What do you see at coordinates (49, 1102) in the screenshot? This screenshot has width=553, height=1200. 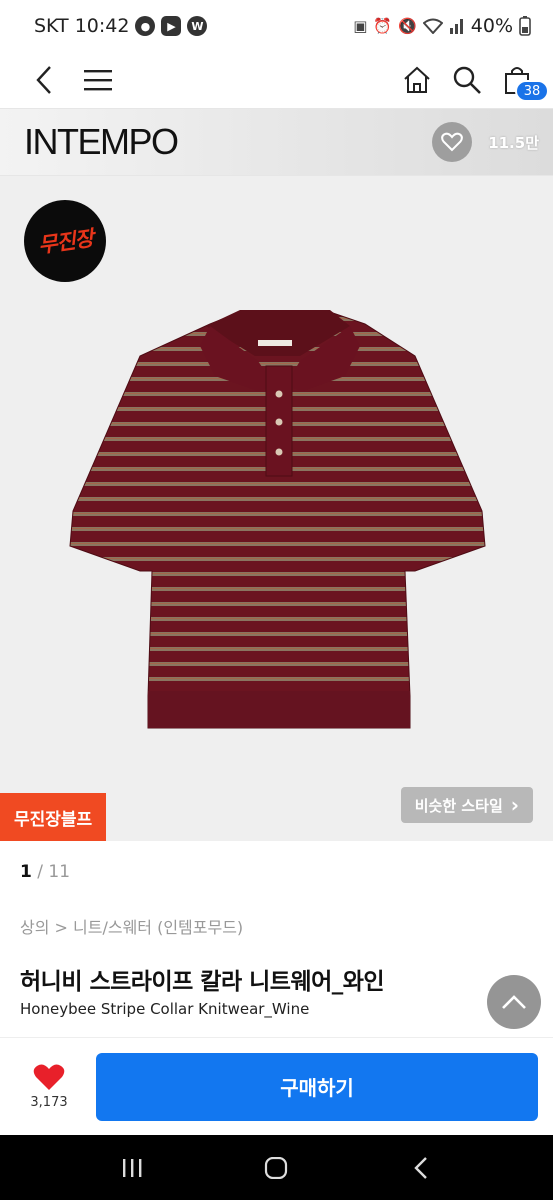 I see `wishlist-count: 3,173` at bounding box center [49, 1102].